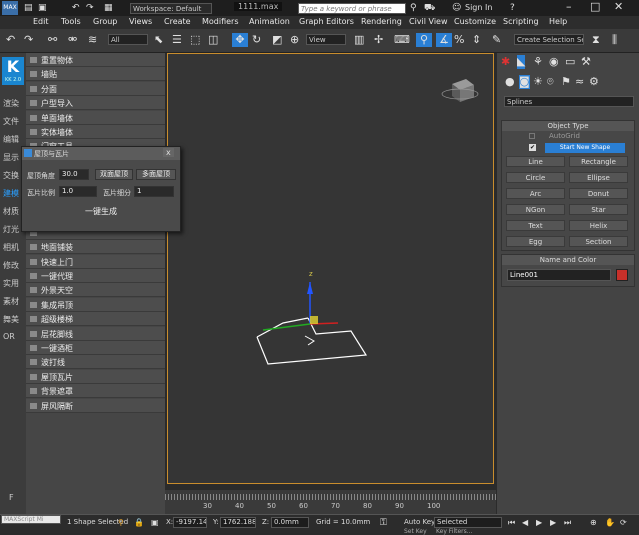 Image resolution: width=639 pixels, height=535 pixels. Describe the element at coordinates (95, 333) in the screenshot. I see `plugin-list-item: 层花脚线` at that location.